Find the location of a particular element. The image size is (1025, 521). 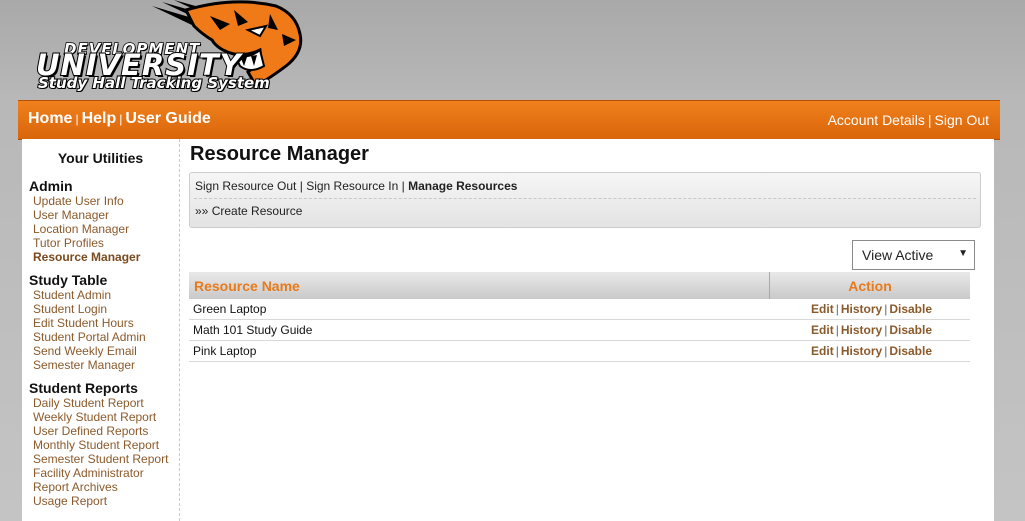

manage-resources-link: Manage Resources is located at coordinates (462, 186).